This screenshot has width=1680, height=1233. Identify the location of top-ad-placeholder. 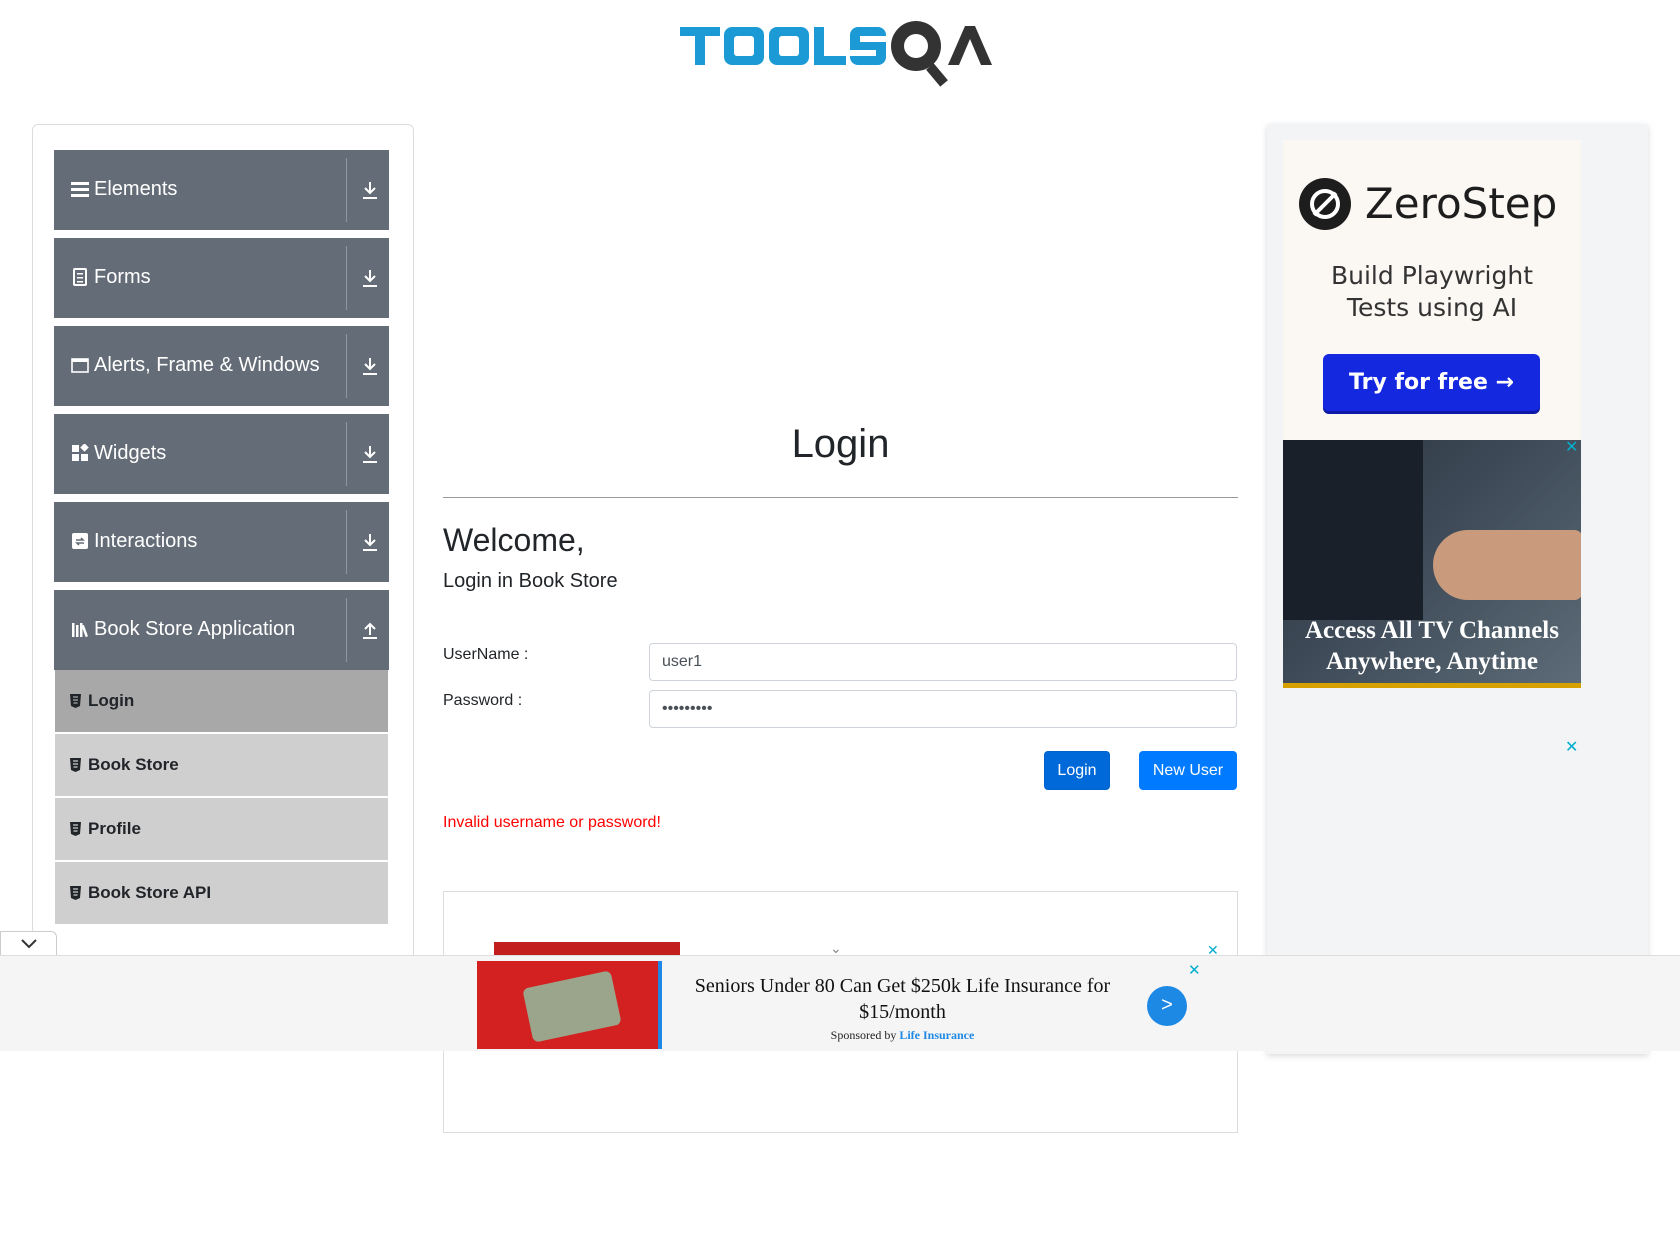
(840, 249).